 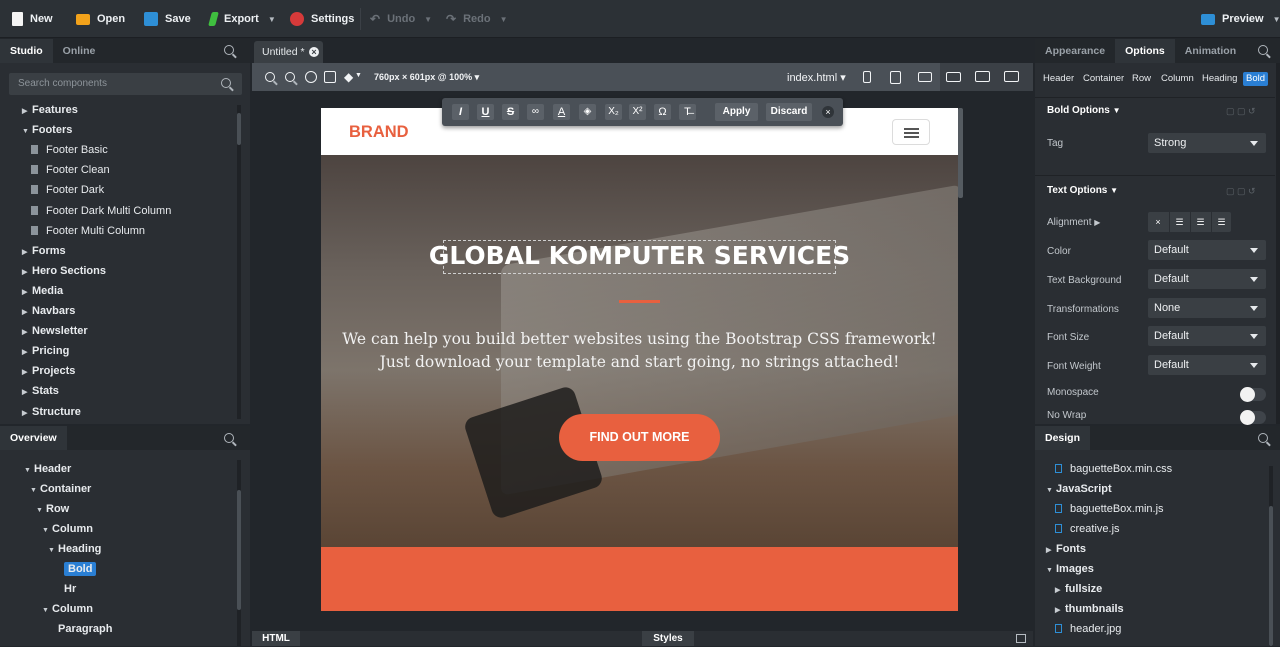 What do you see at coordinates (510, 112) in the screenshot?
I see `strikethrough-button: S` at bounding box center [510, 112].